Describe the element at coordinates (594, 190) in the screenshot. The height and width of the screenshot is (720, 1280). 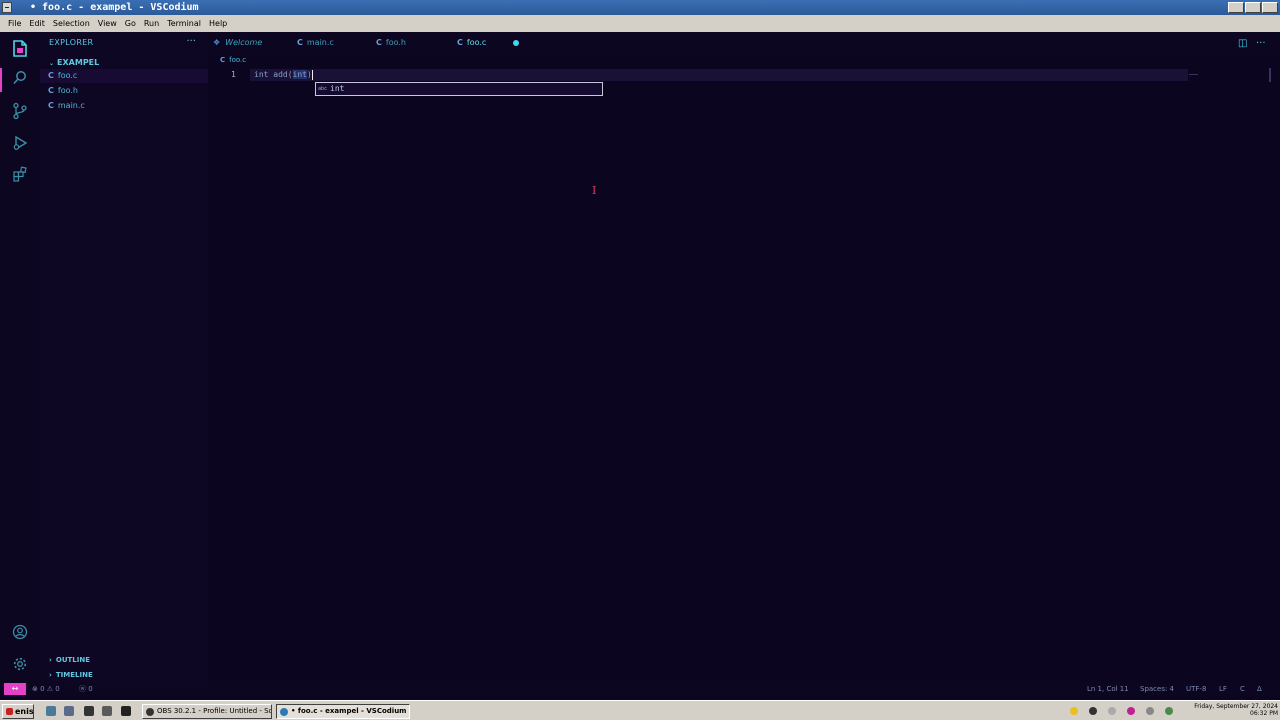
I see `mouse-ibeam-cursor-icon: I` at that location.